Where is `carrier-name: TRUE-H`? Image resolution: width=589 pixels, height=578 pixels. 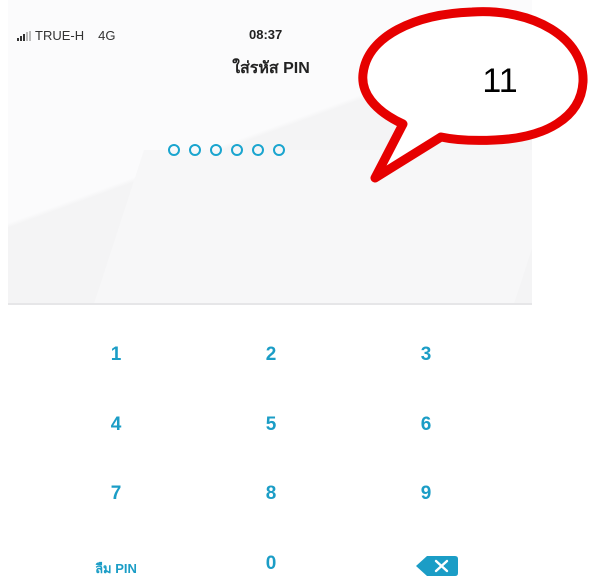
carrier-name: TRUE-H is located at coordinates (60, 35).